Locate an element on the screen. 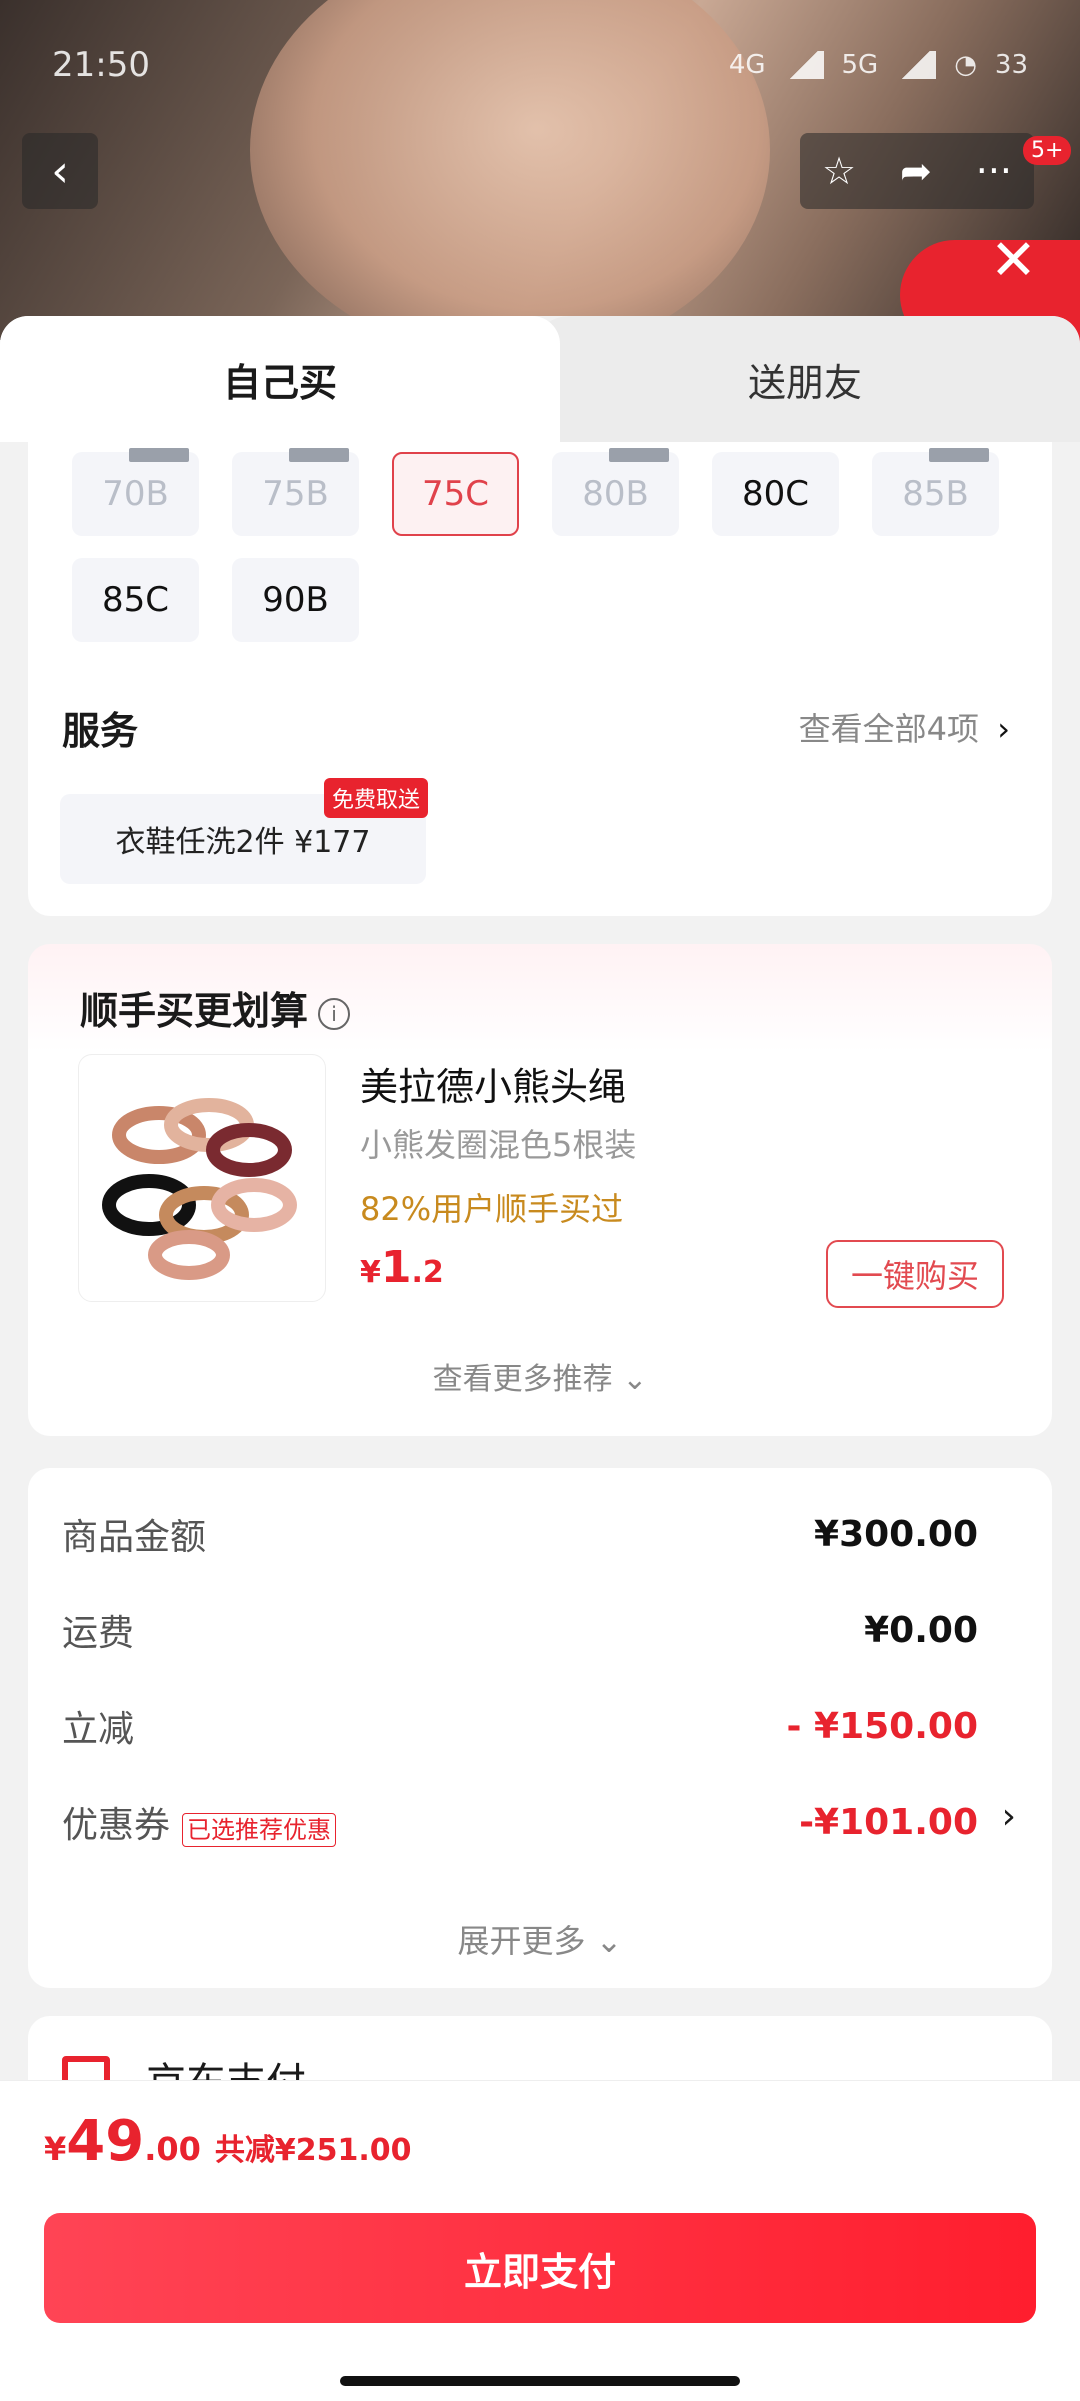 The width and height of the screenshot is (1080, 2401). purchase-tabs: 送朋友 自己买 is located at coordinates (540, 379).